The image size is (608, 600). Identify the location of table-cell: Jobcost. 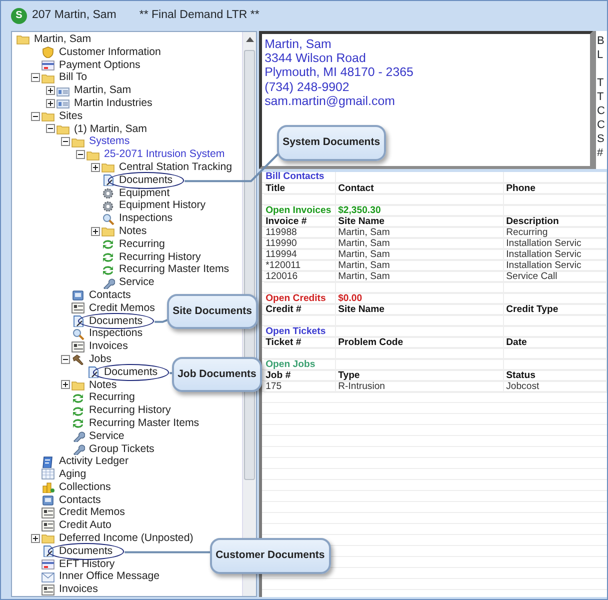
(523, 386).